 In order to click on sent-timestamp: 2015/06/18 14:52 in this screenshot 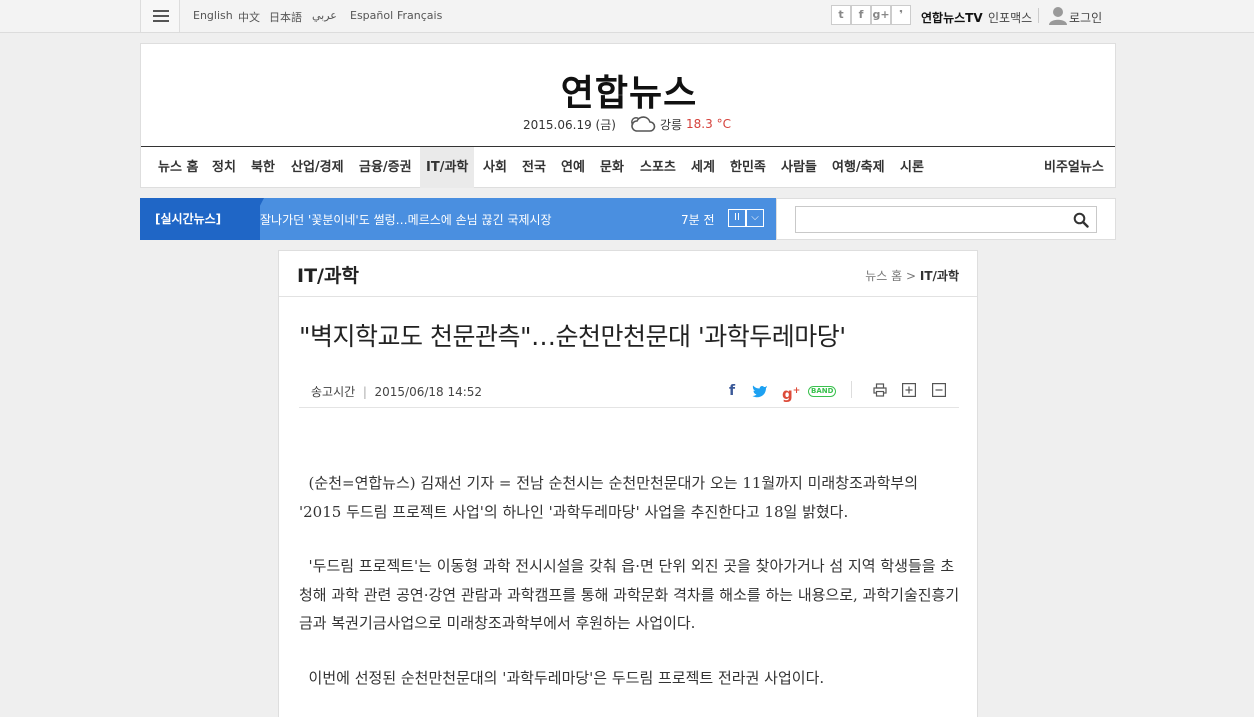, I will do `click(428, 392)`.